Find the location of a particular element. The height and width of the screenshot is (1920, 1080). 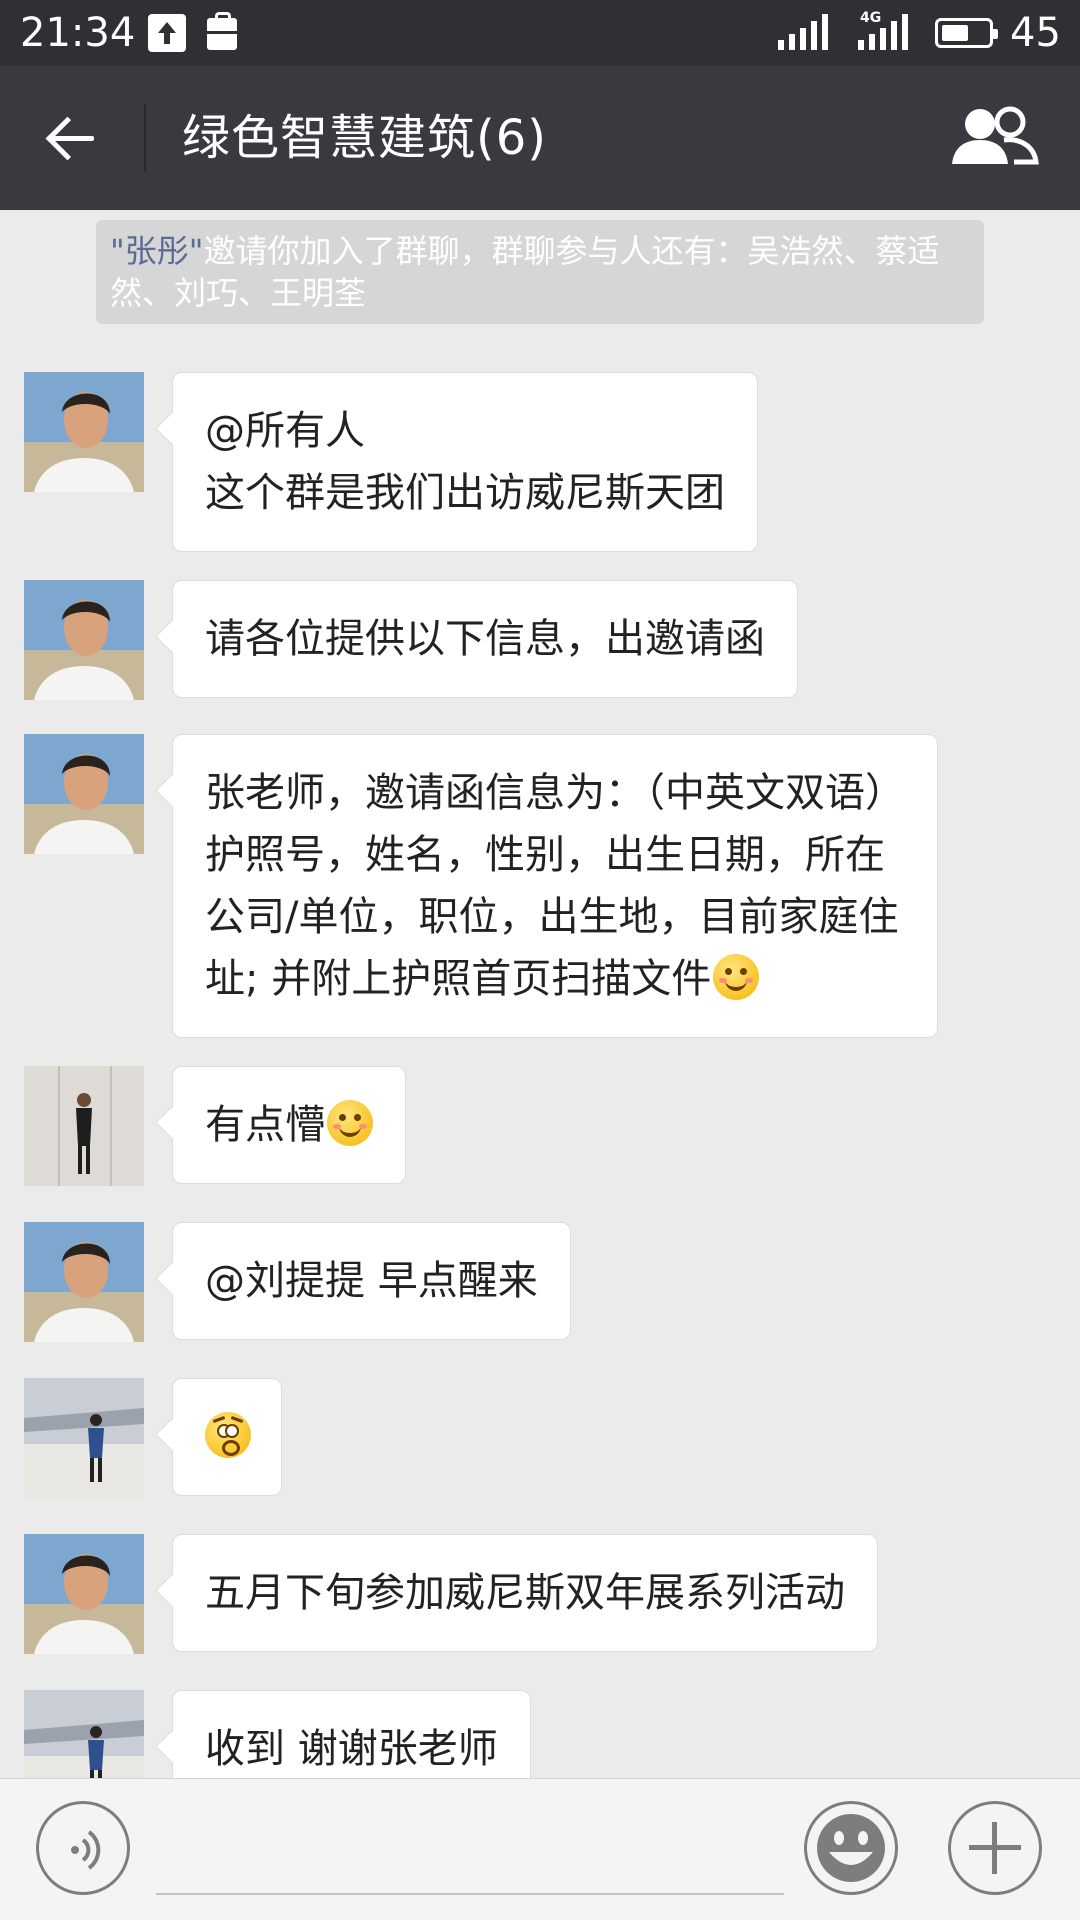

signal-icon is located at coordinates (803, 32).